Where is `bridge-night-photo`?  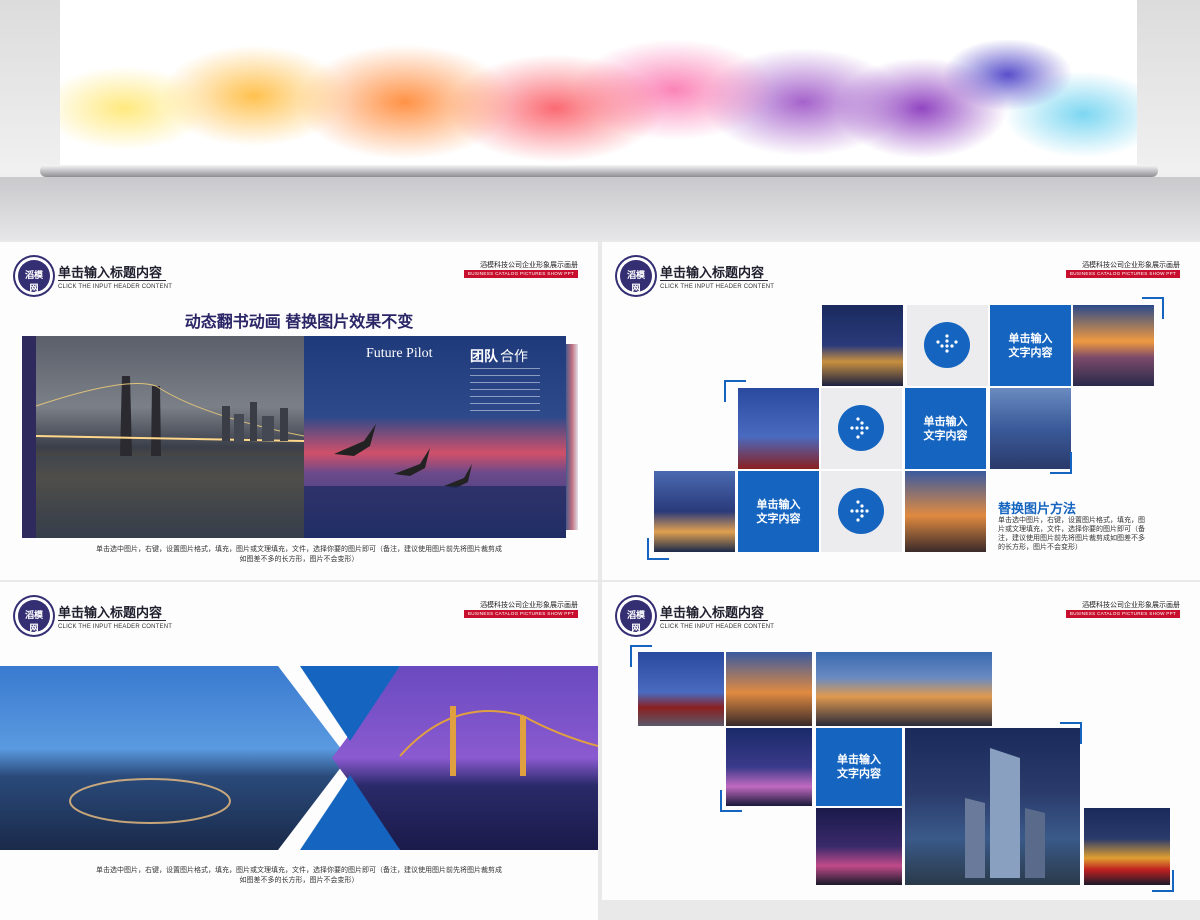 bridge-night-photo is located at coordinates (163, 437).